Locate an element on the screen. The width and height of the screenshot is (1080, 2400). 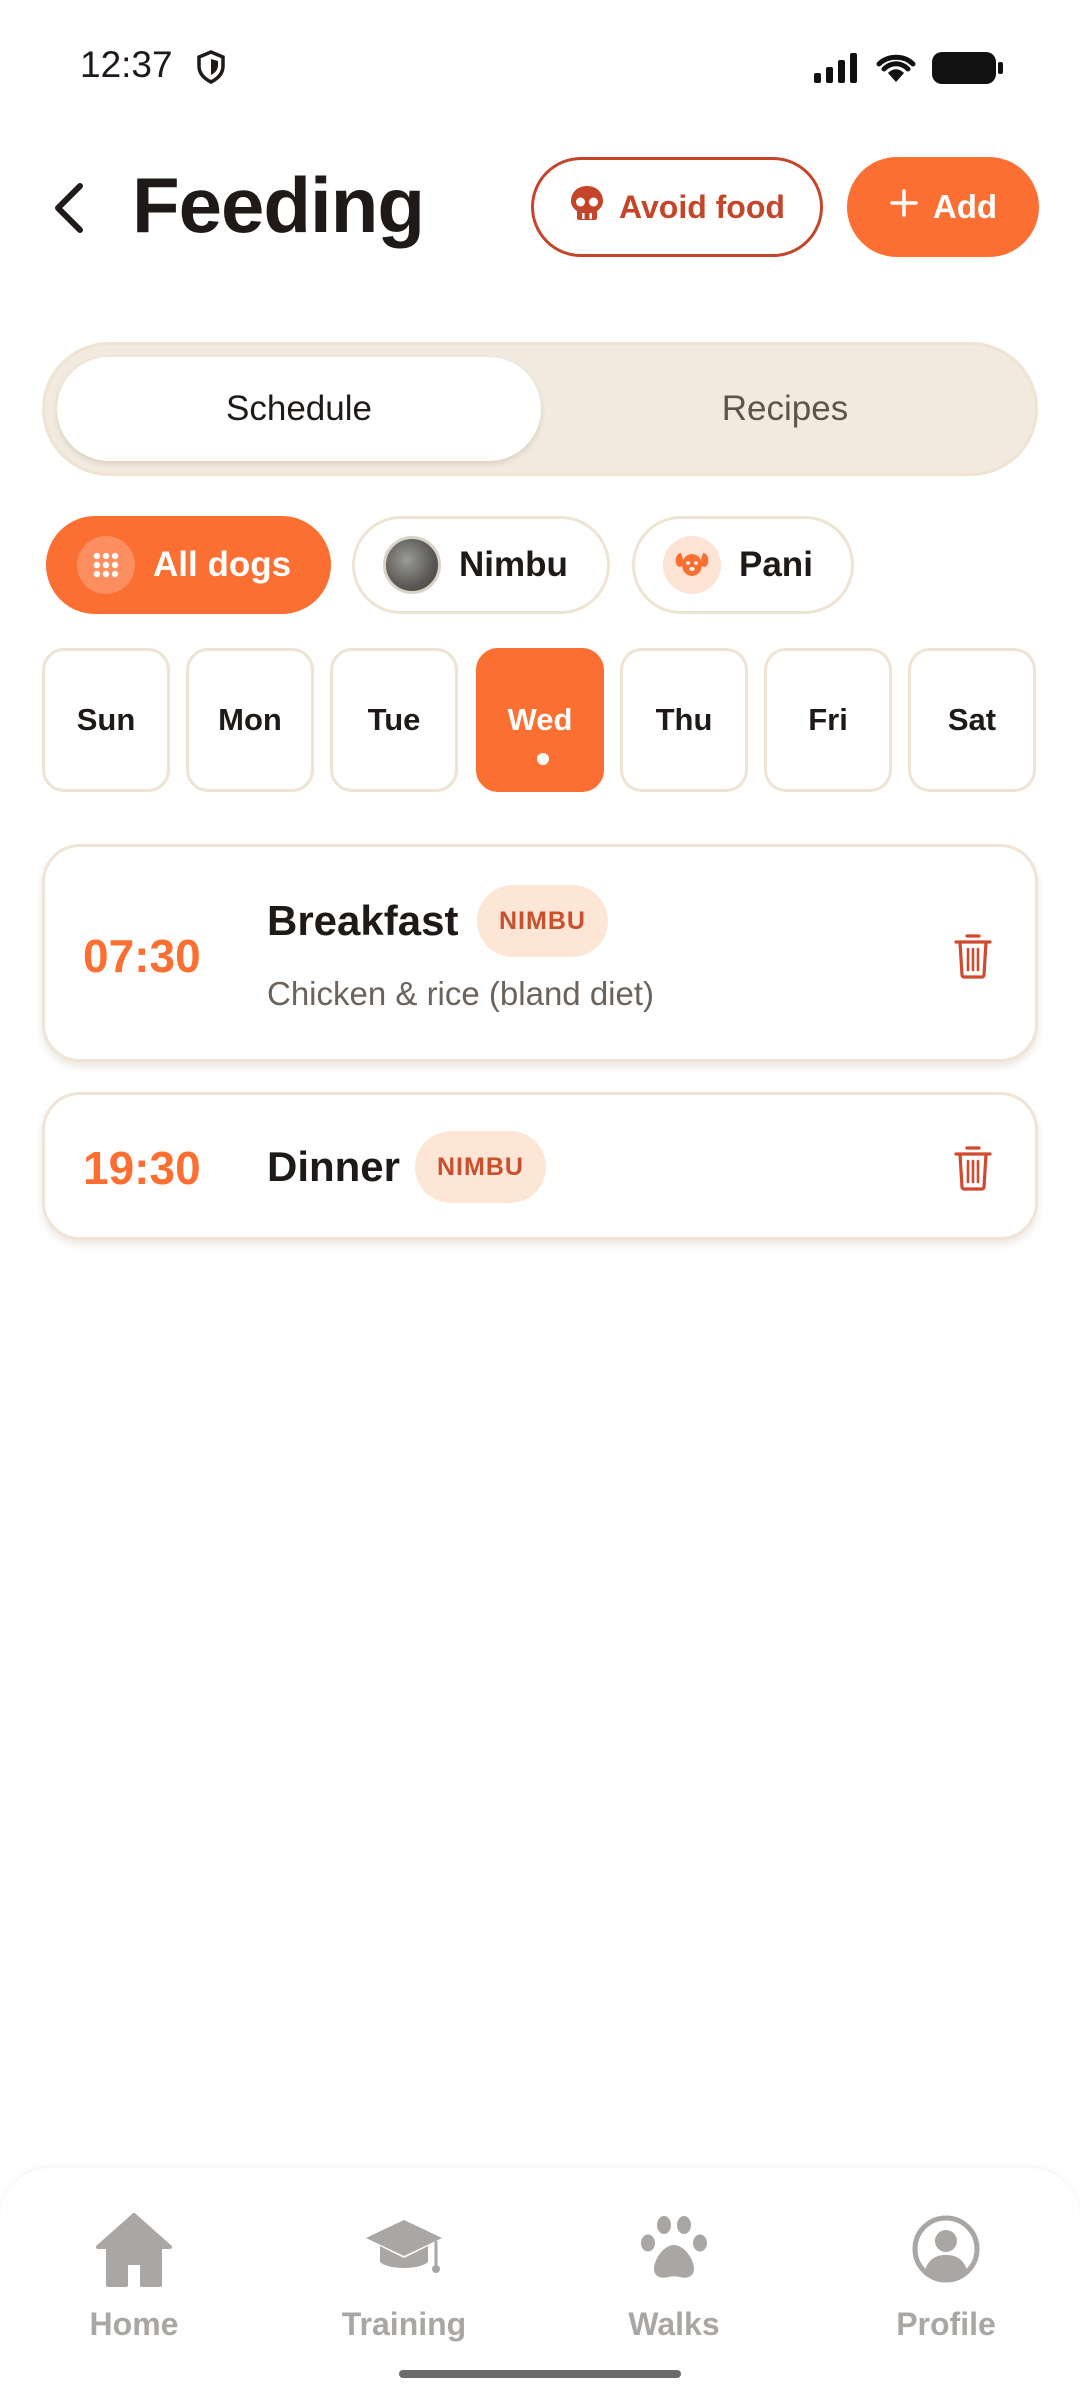
meal-time: 19:30 is located at coordinates (142, 1168).